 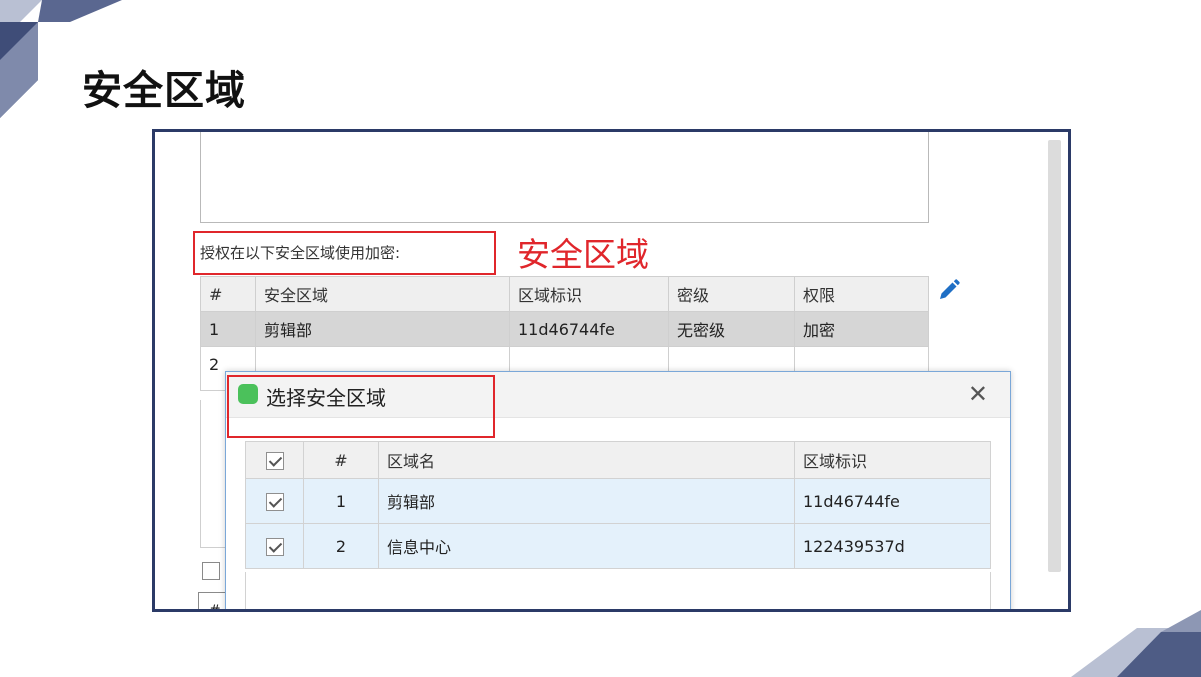 What do you see at coordinates (564, 177) in the screenshot?
I see `description-textarea` at bounding box center [564, 177].